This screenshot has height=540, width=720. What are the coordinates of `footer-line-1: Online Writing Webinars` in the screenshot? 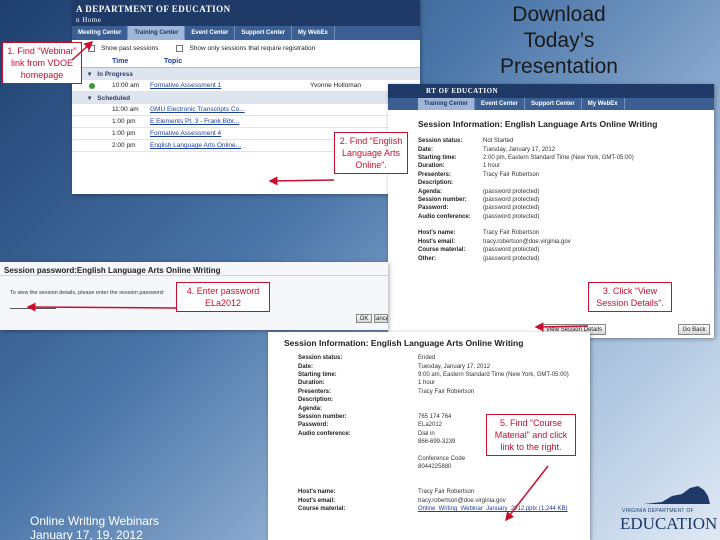 It's located at (94, 521).